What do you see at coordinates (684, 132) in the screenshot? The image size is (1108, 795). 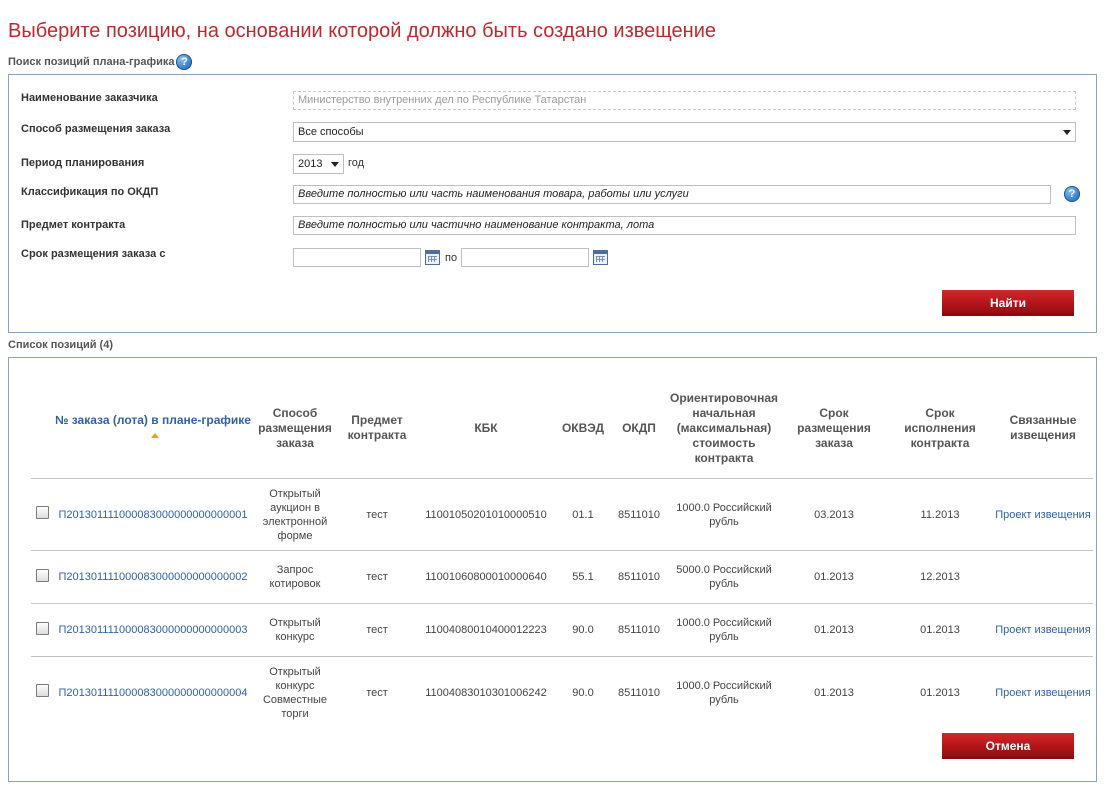 I see `method-select: Все способы` at bounding box center [684, 132].